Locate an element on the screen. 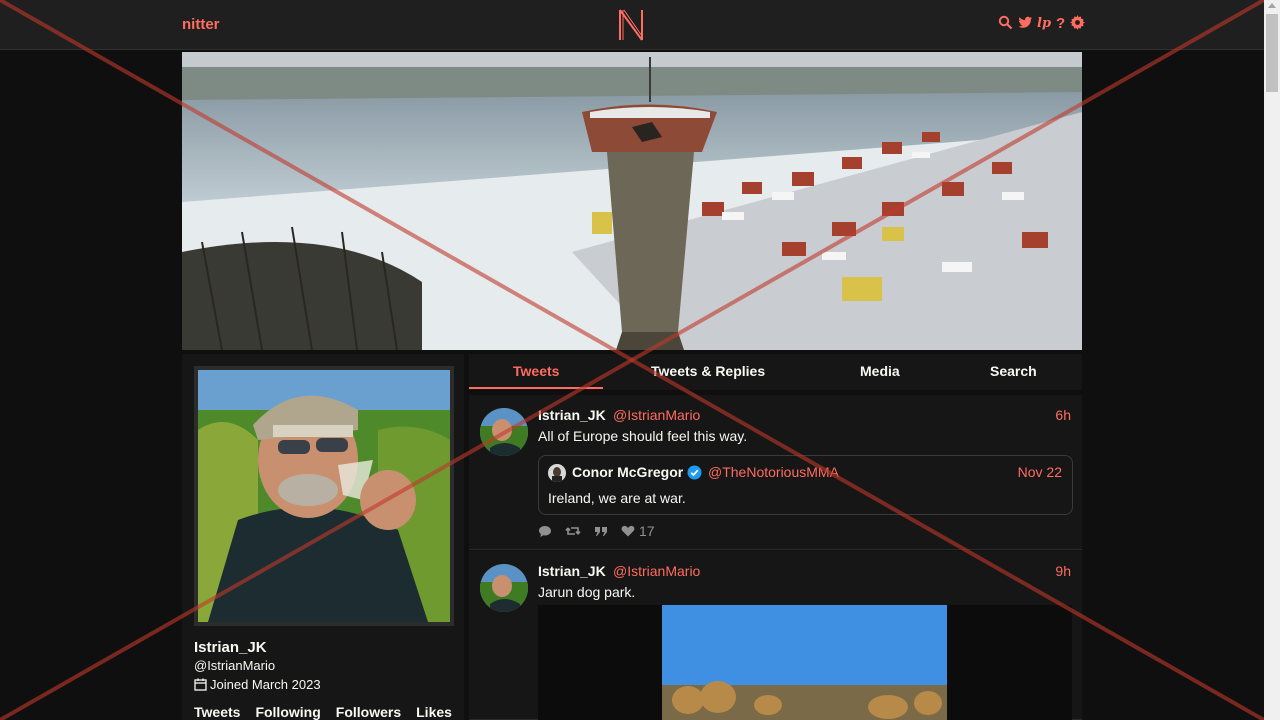 The width and height of the screenshot is (1280, 720). quote-stat is located at coordinates (601, 531).